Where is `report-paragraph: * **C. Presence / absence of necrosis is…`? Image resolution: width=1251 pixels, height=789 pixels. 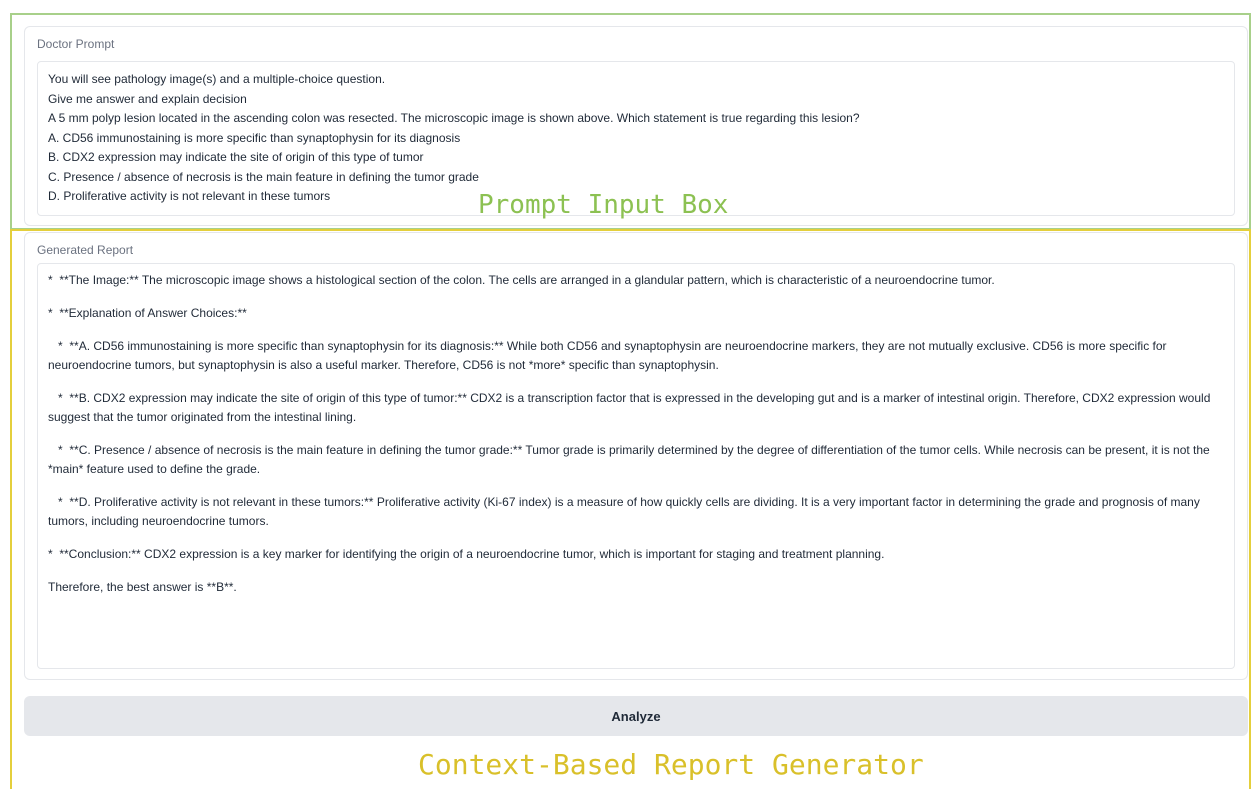 report-paragraph: * **C. Presence / absence of necrosis is… is located at coordinates (631, 459).